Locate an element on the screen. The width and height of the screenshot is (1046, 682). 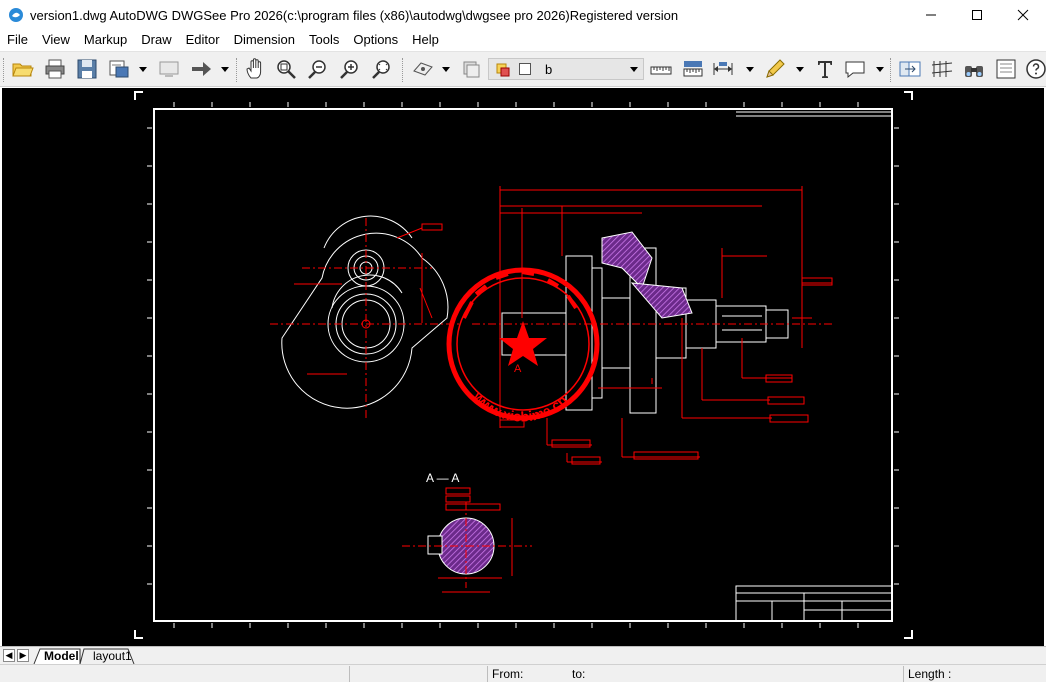
dimension-dropdown-chevron-icon is located at coordinates (750, 69).